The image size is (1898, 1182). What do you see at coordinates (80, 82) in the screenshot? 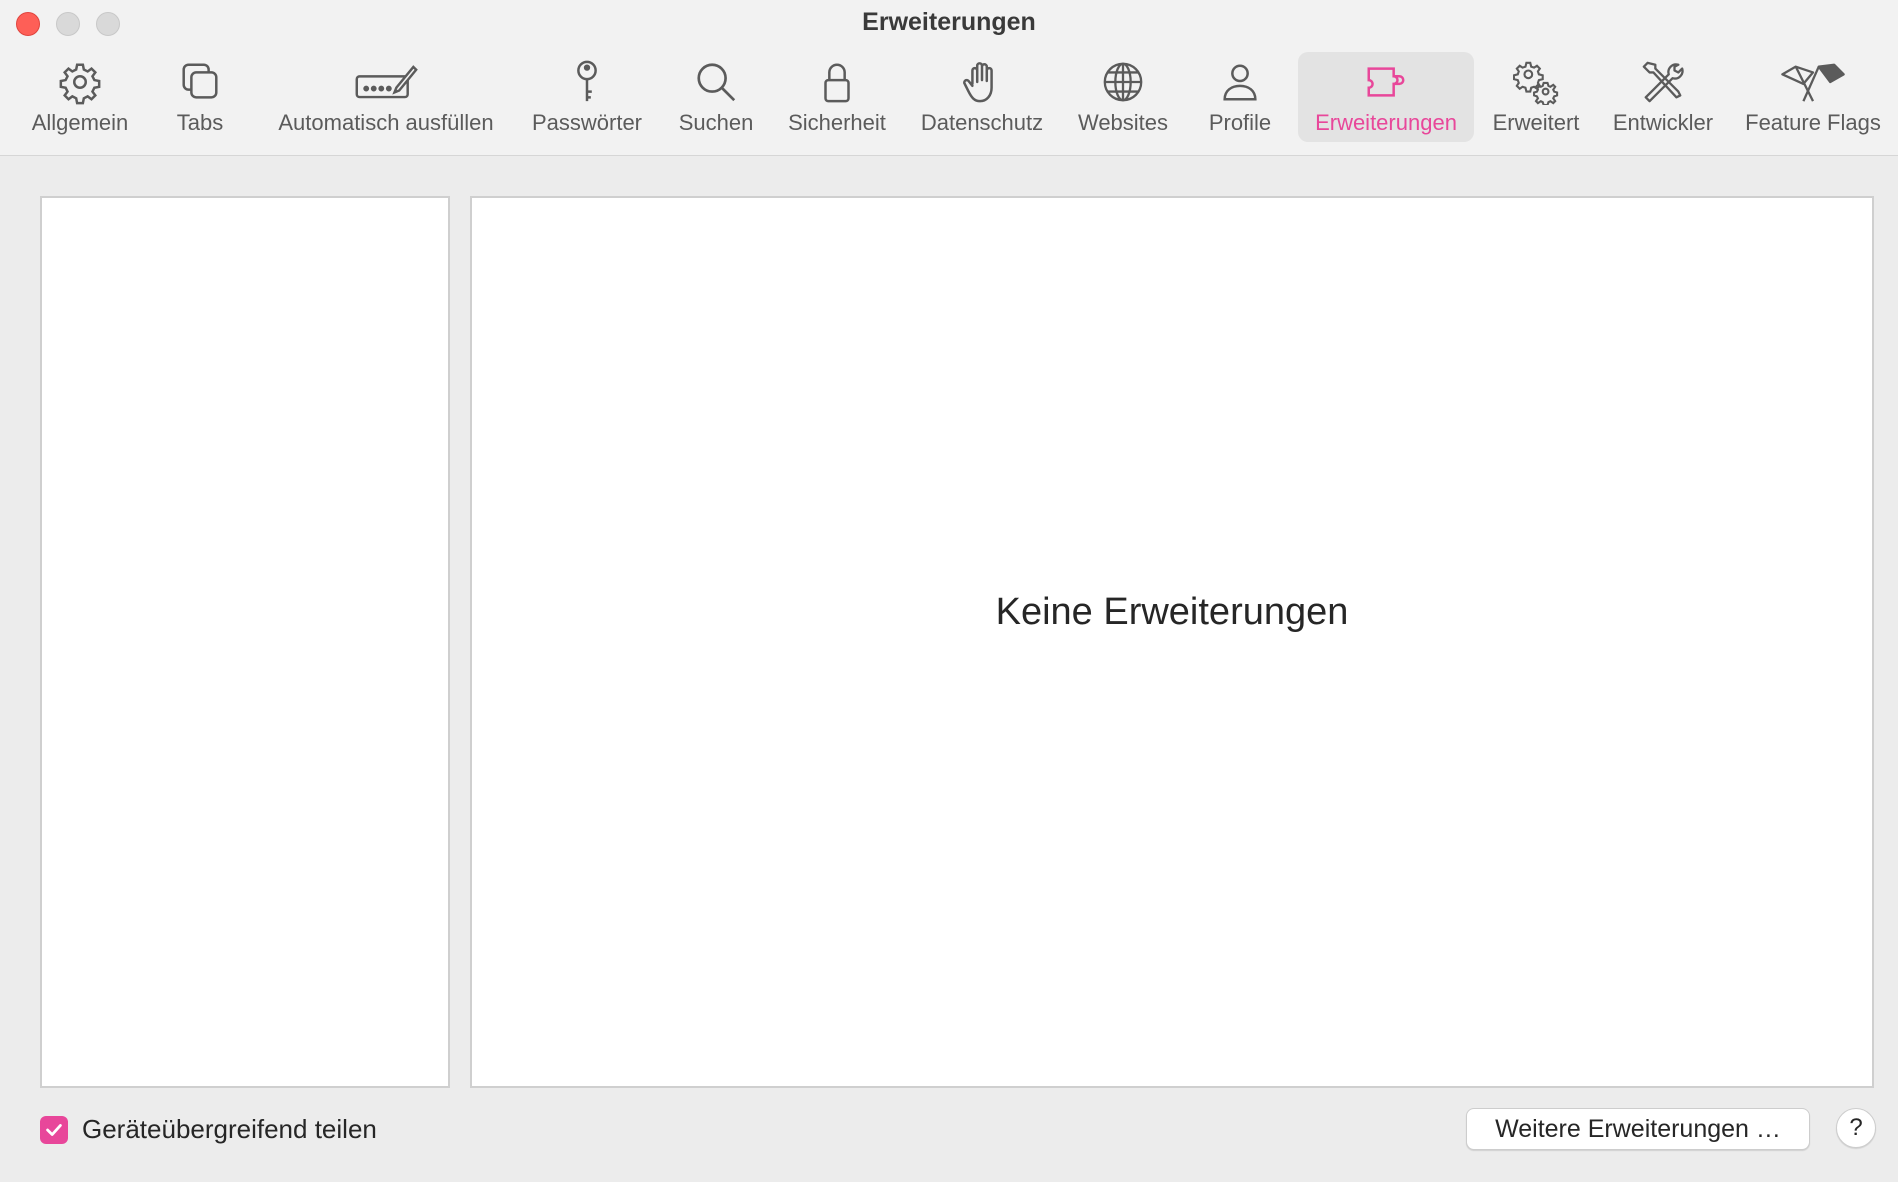
I see `gear-icon` at bounding box center [80, 82].